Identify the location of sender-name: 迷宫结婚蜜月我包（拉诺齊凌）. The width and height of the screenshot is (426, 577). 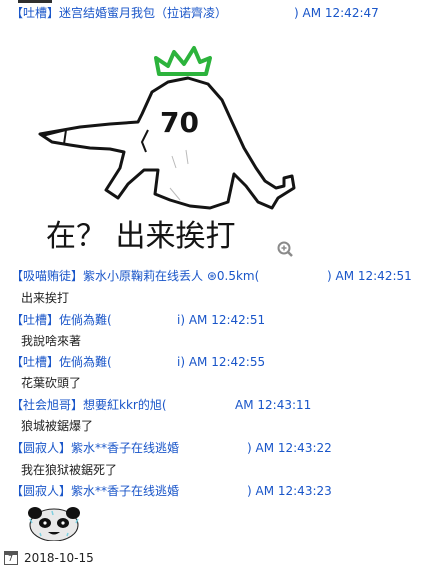
(143, 13).